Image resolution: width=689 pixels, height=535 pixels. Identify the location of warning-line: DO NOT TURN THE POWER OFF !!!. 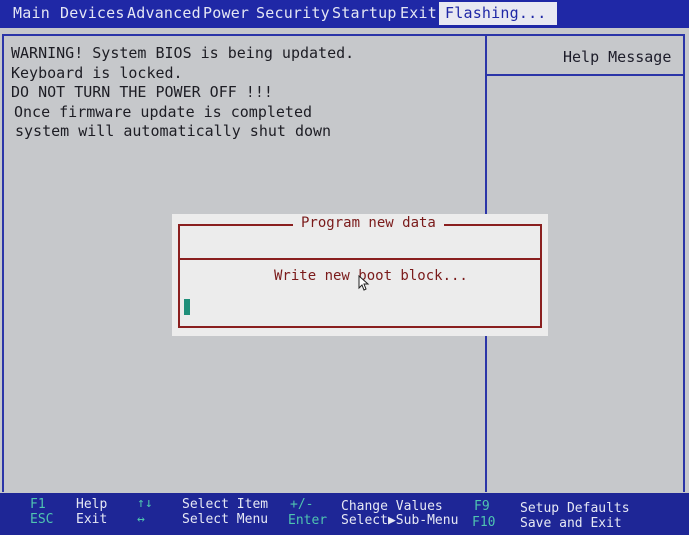
(142, 92).